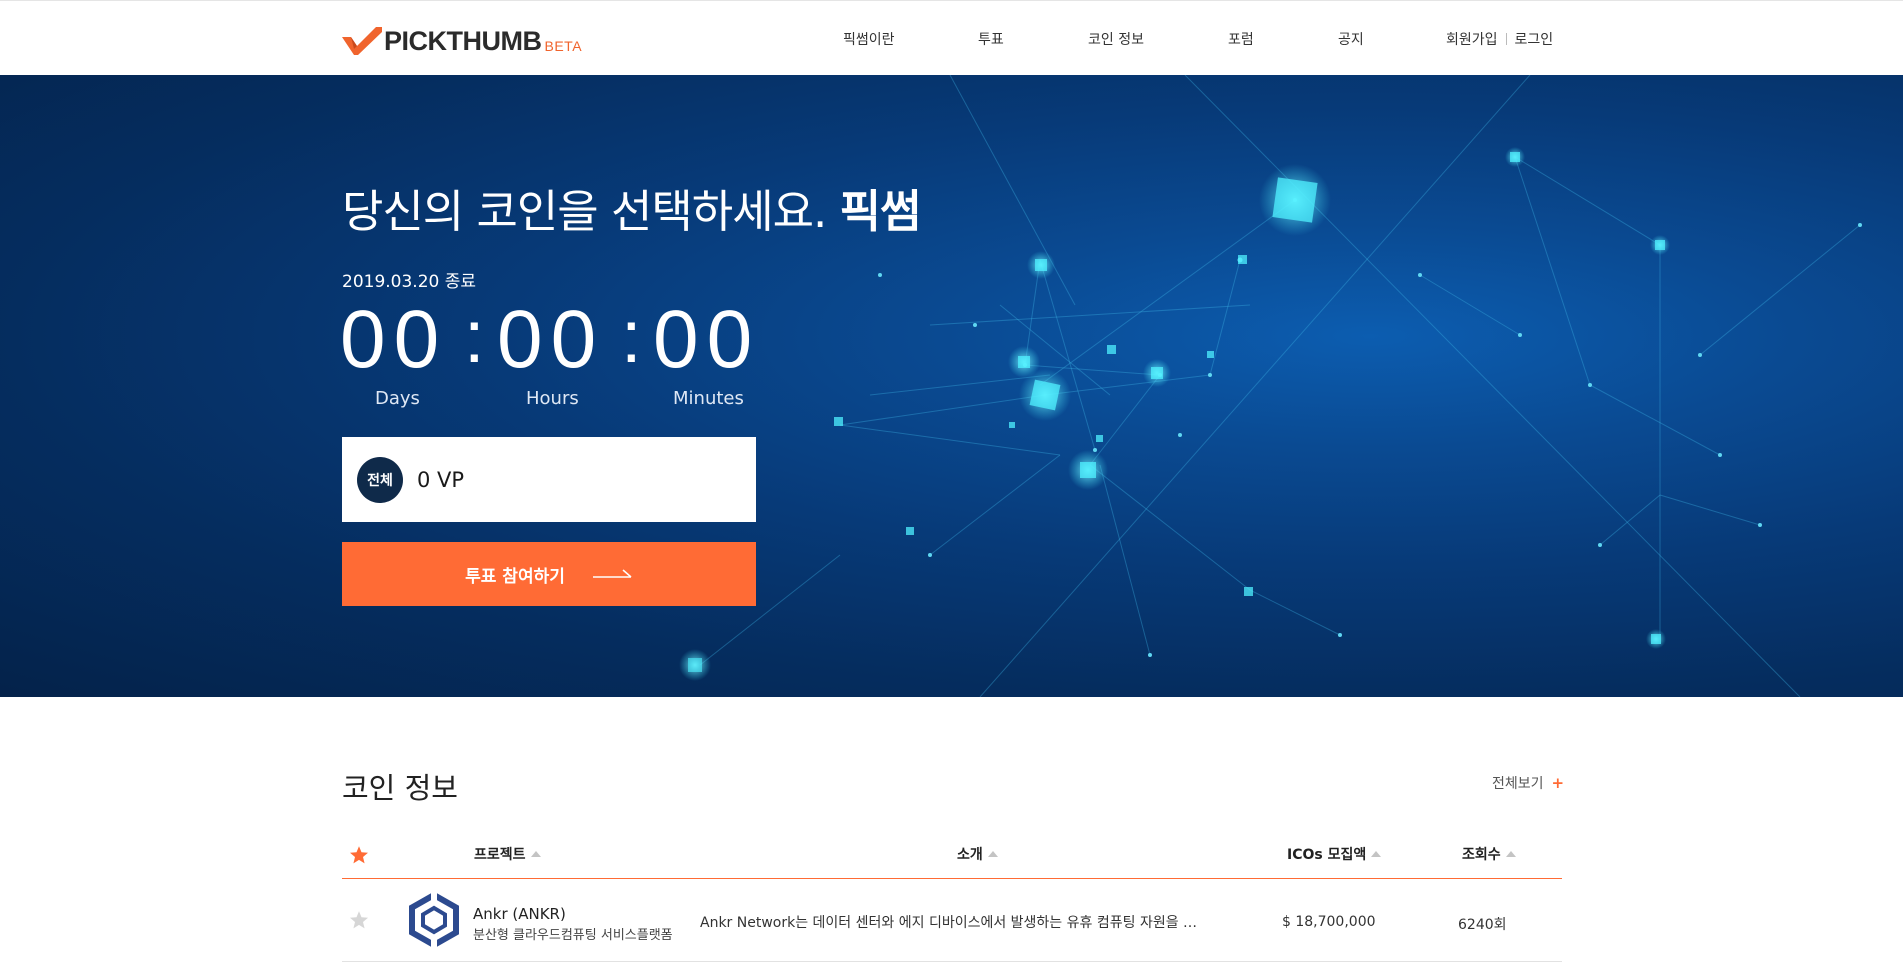 The image size is (1903, 969). I want to click on checkmark-logo-icon, so click(362, 41).